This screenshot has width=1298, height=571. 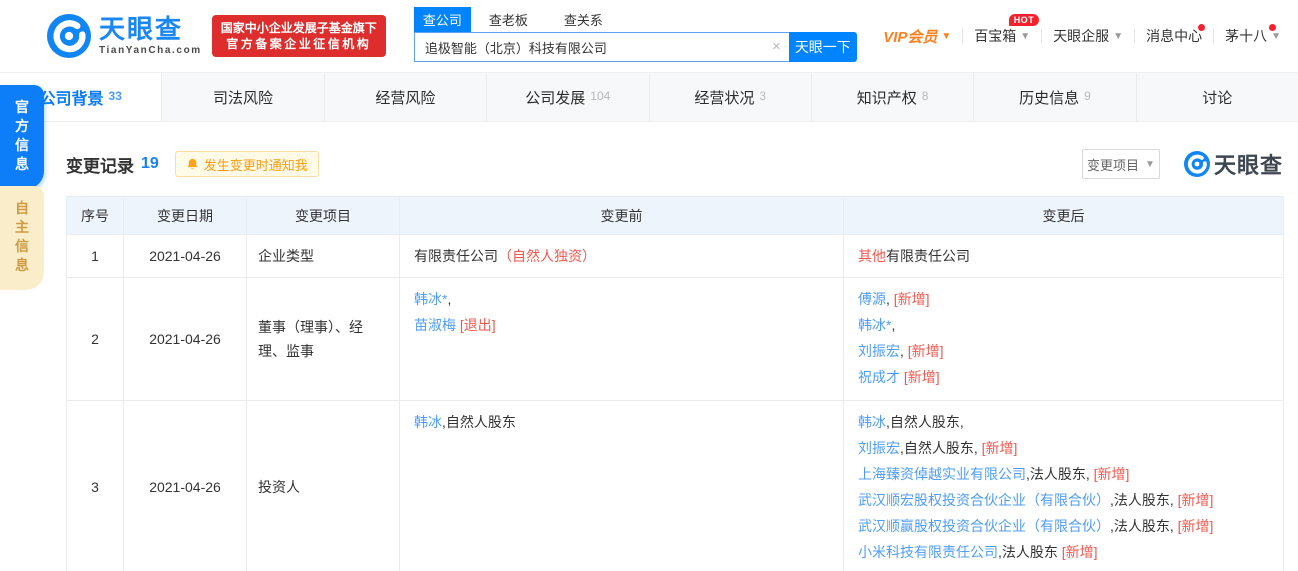 What do you see at coordinates (621, 339) in the screenshot?
I see `before-cell: 韩冰*, 苗淑梅 [退出]` at bounding box center [621, 339].